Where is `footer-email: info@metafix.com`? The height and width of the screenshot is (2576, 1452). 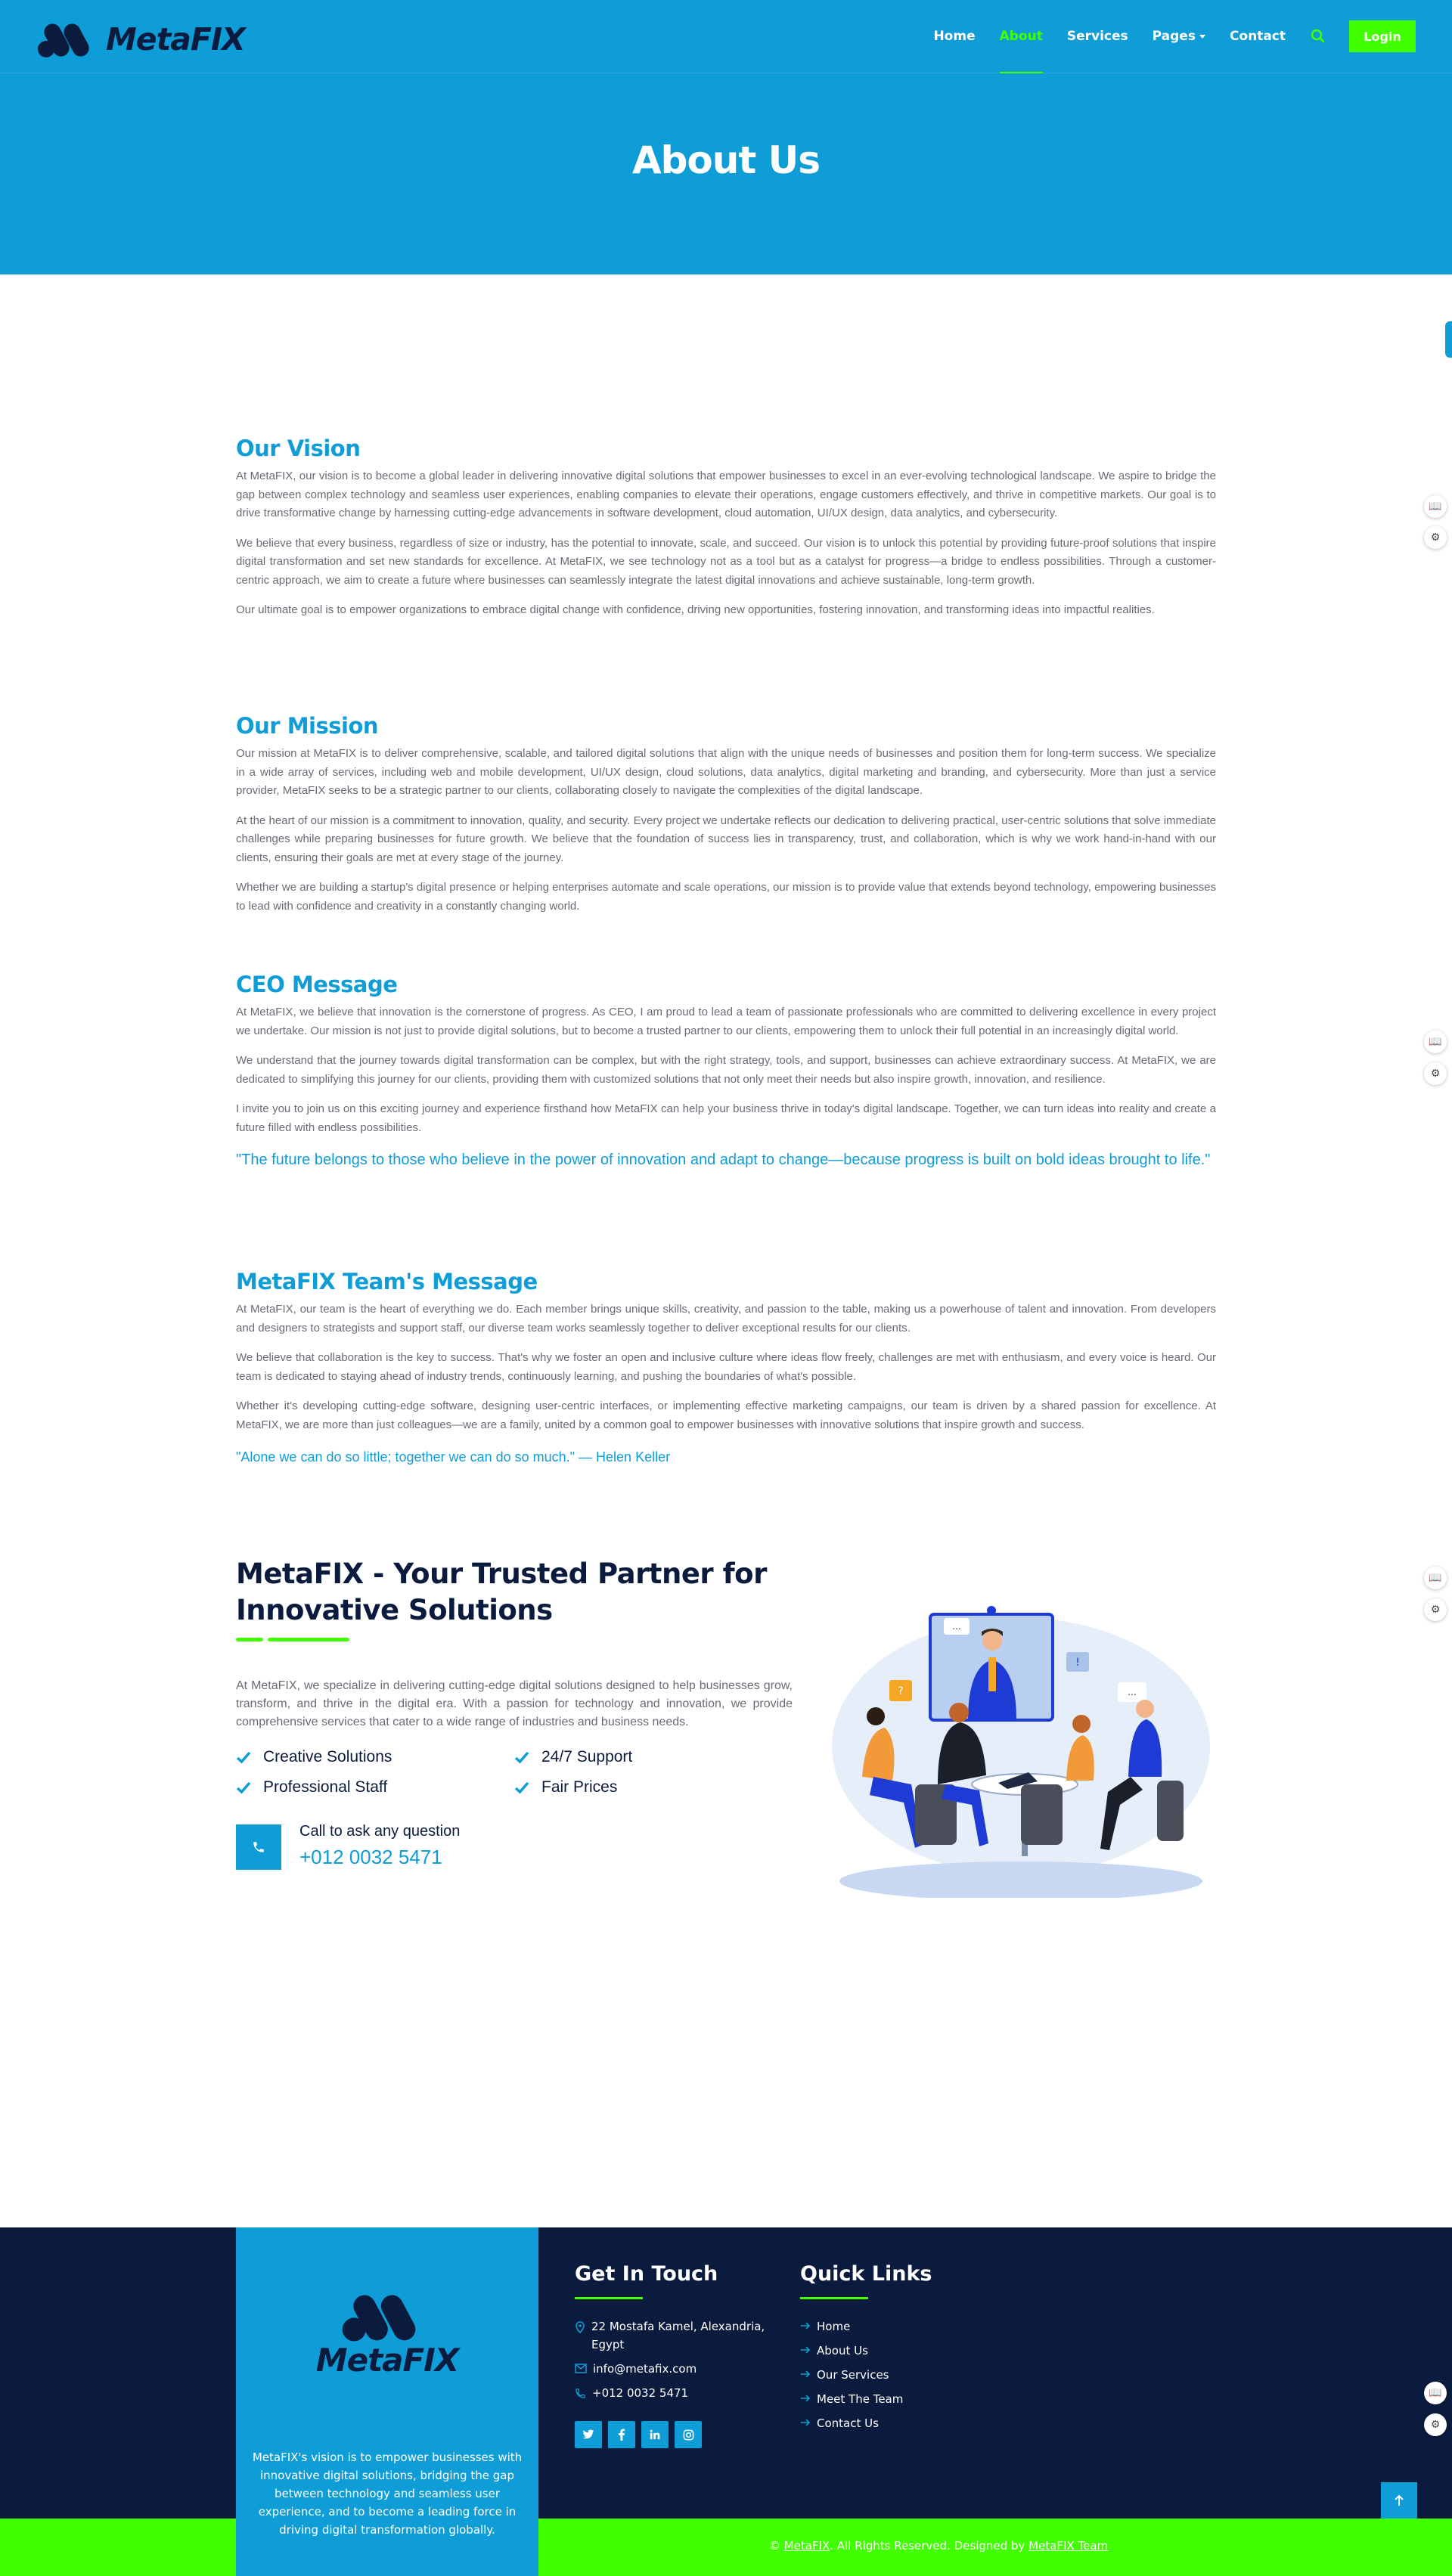
footer-email: info@metafix.com is located at coordinates (636, 2369).